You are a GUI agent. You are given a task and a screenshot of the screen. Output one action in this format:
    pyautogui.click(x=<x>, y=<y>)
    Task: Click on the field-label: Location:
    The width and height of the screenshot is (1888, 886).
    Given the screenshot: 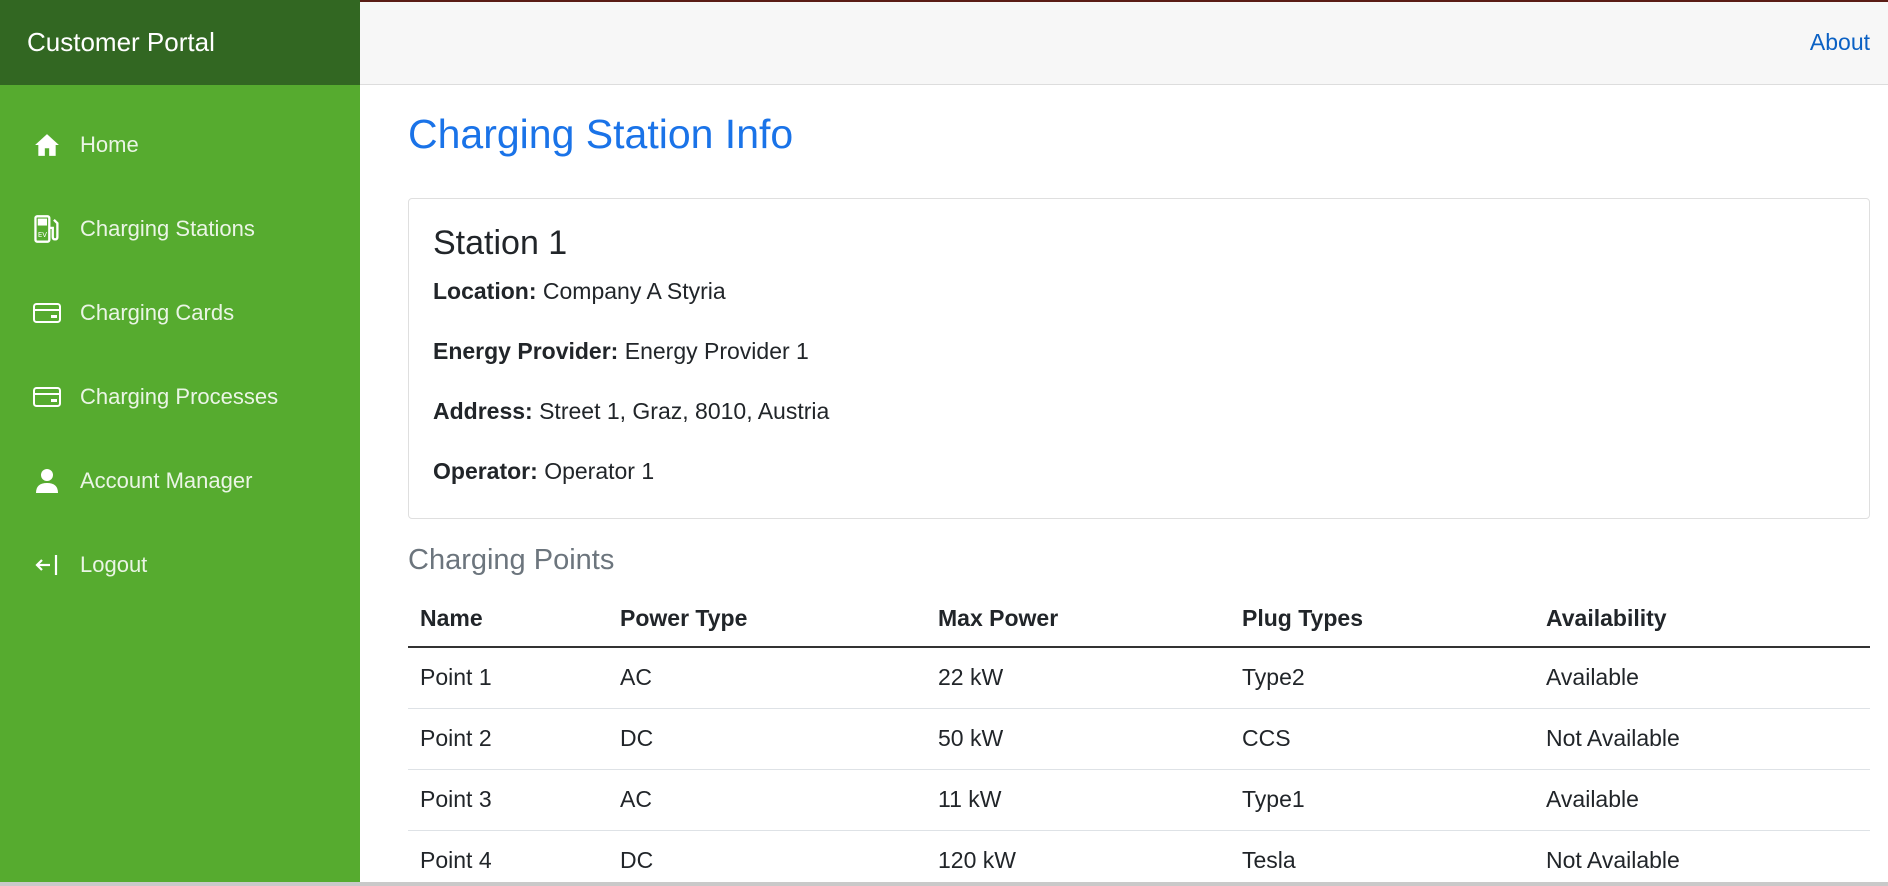 What is the action you would take?
    pyautogui.click(x=485, y=291)
    